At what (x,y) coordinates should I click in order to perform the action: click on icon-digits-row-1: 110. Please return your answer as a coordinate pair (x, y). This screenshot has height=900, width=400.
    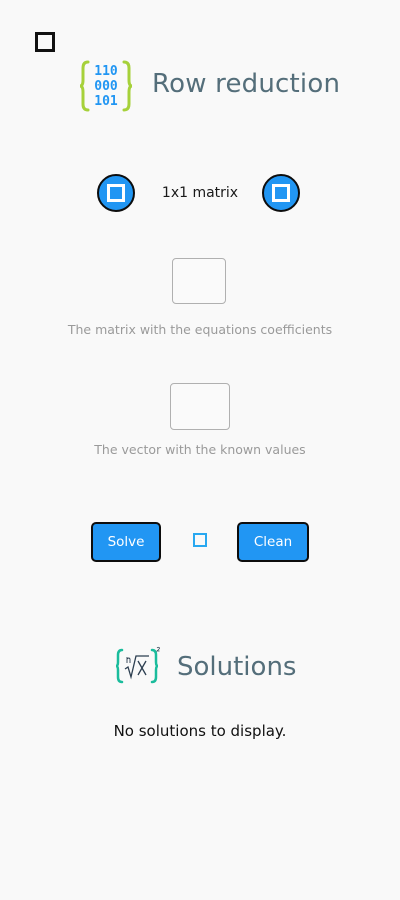
    Looking at the image, I should click on (106, 71).